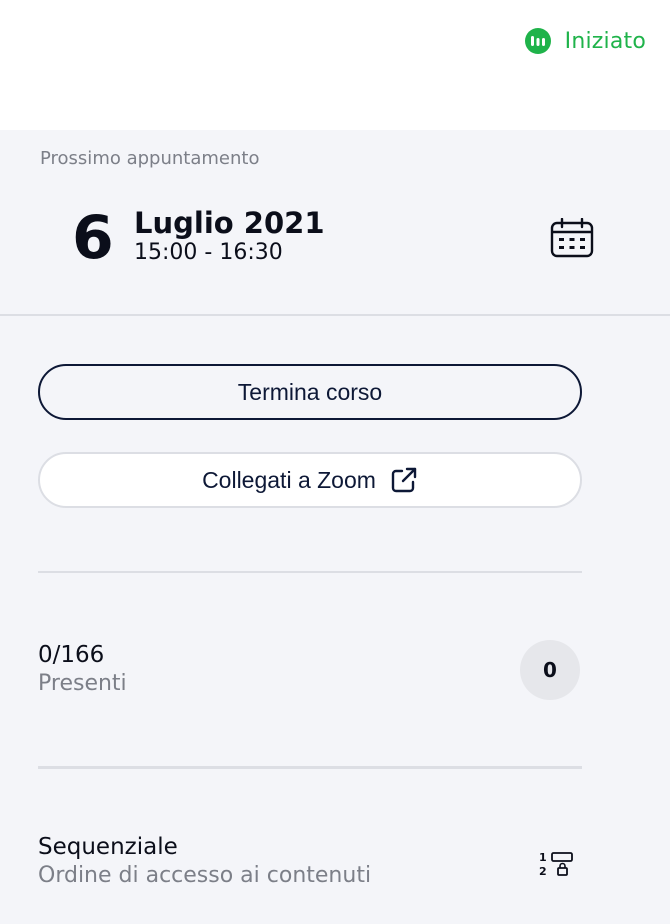 This screenshot has width=670, height=924. Describe the element at coordinates (108, 847) in the screenshot. I see `sequence-title: Sequenziale` at that location.